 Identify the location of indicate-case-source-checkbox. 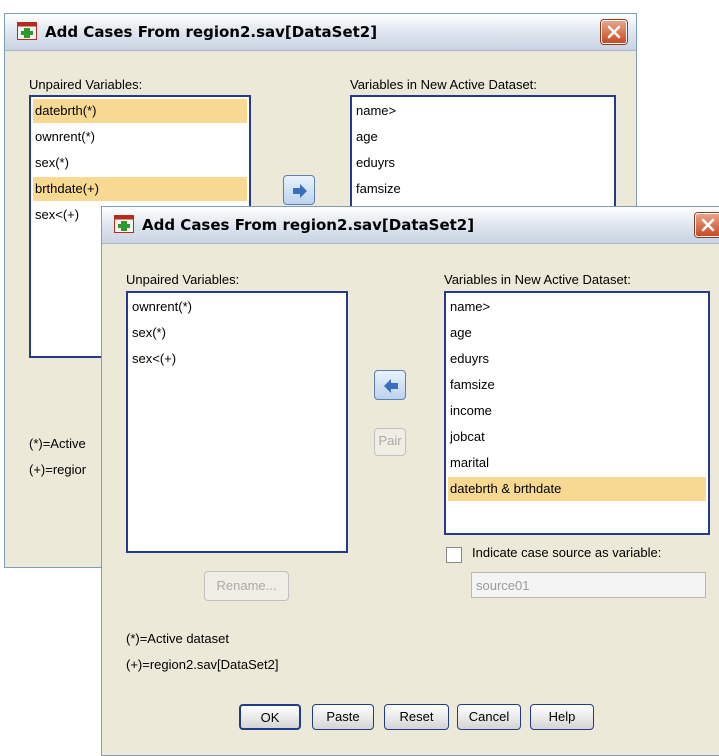
(454, 555).